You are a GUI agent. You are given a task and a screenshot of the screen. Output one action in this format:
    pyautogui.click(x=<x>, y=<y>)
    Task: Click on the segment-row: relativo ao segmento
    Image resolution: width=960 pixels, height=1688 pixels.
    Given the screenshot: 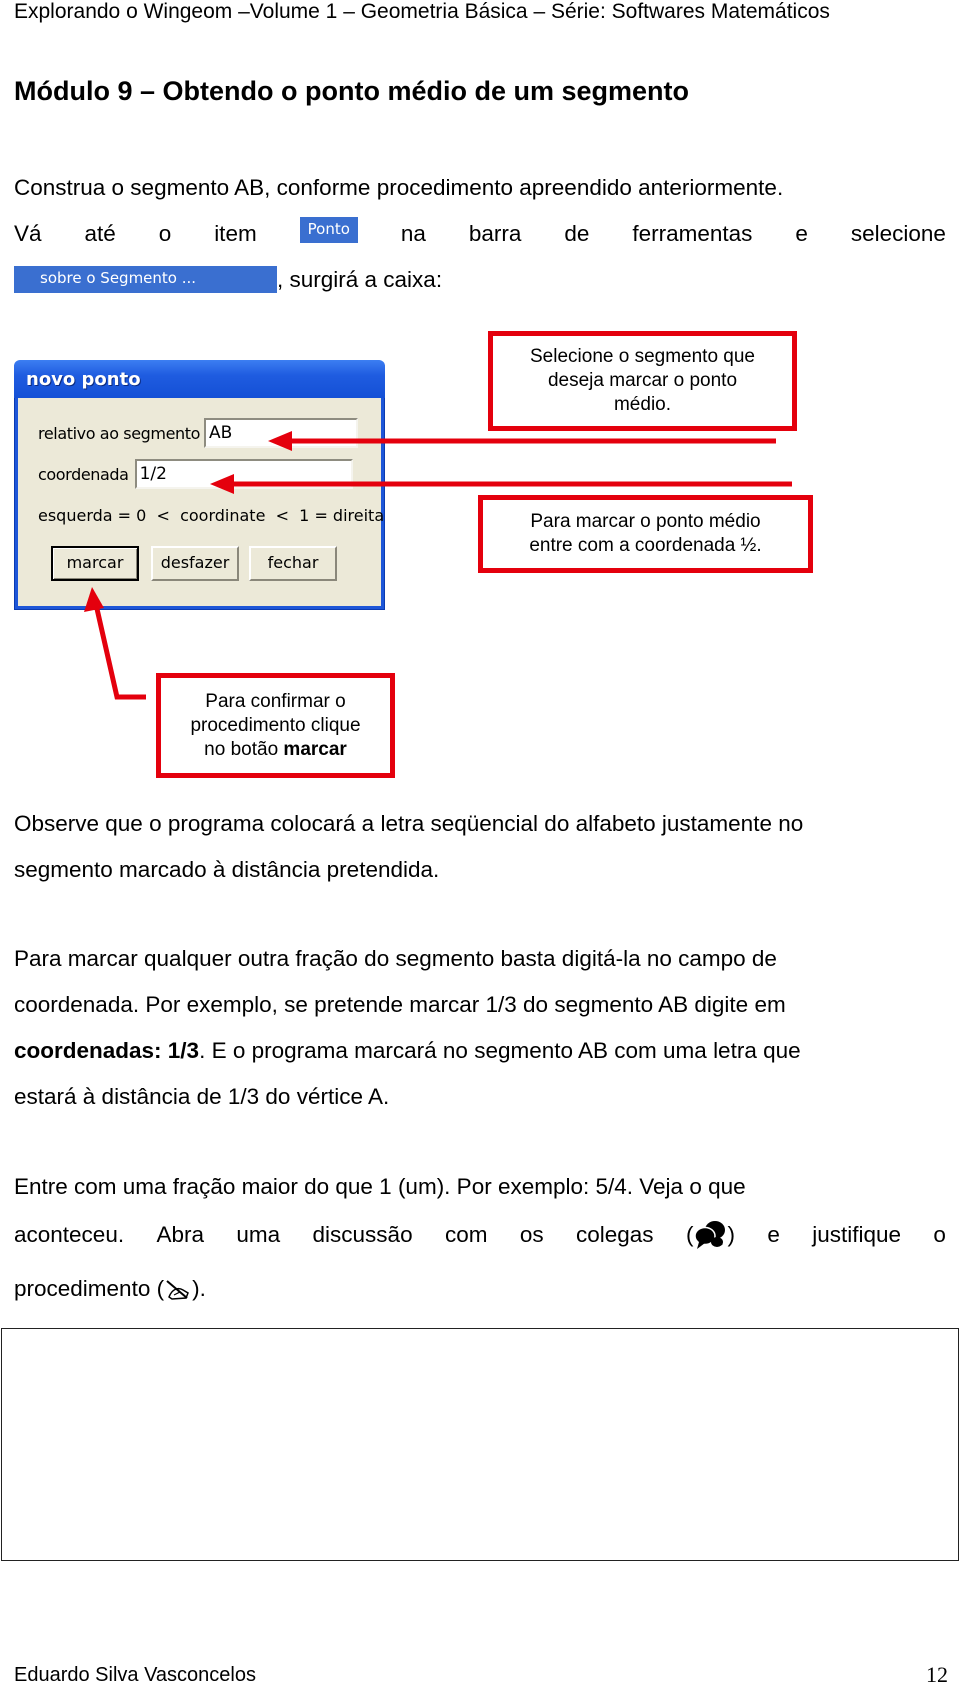 What is the action you would take?
    pyautogui.click(x=198, y=433)
    